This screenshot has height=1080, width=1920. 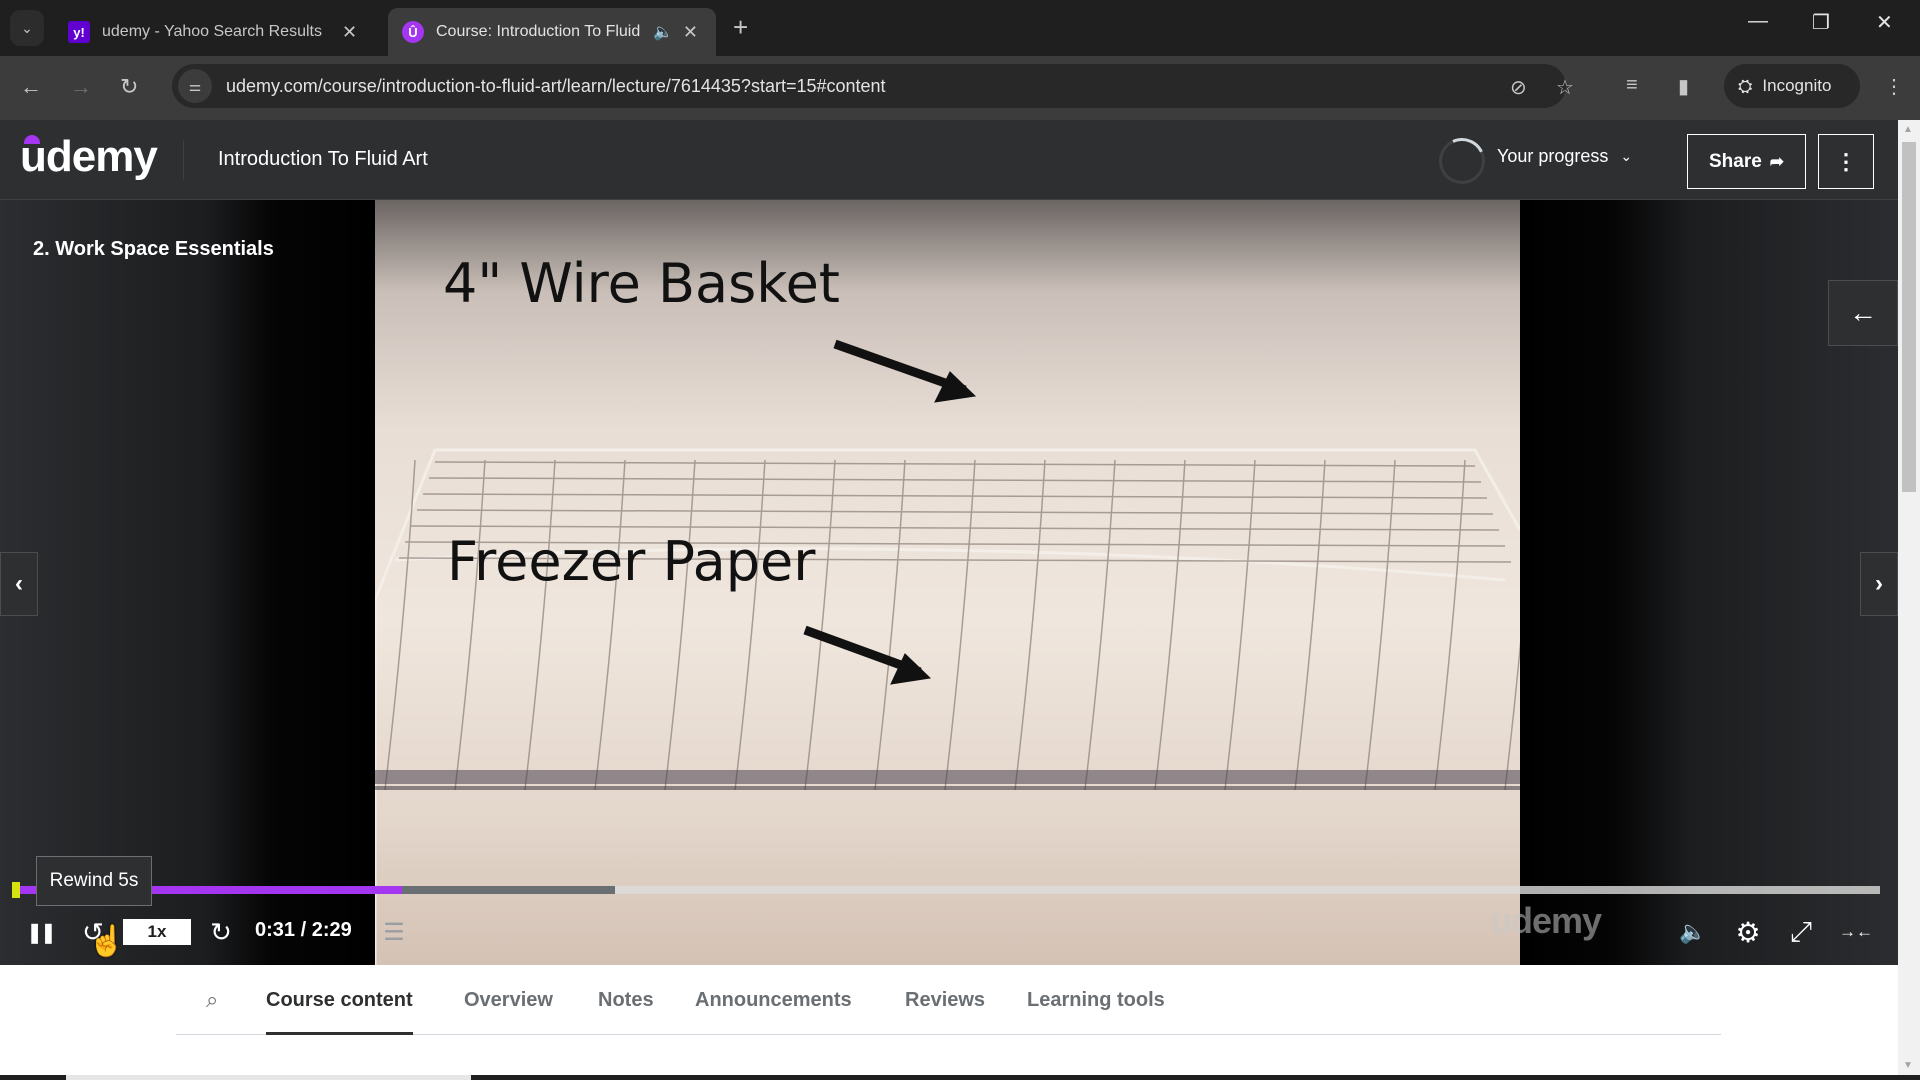 I want to click on forward-button: ↻, so click(x=221, y=932).